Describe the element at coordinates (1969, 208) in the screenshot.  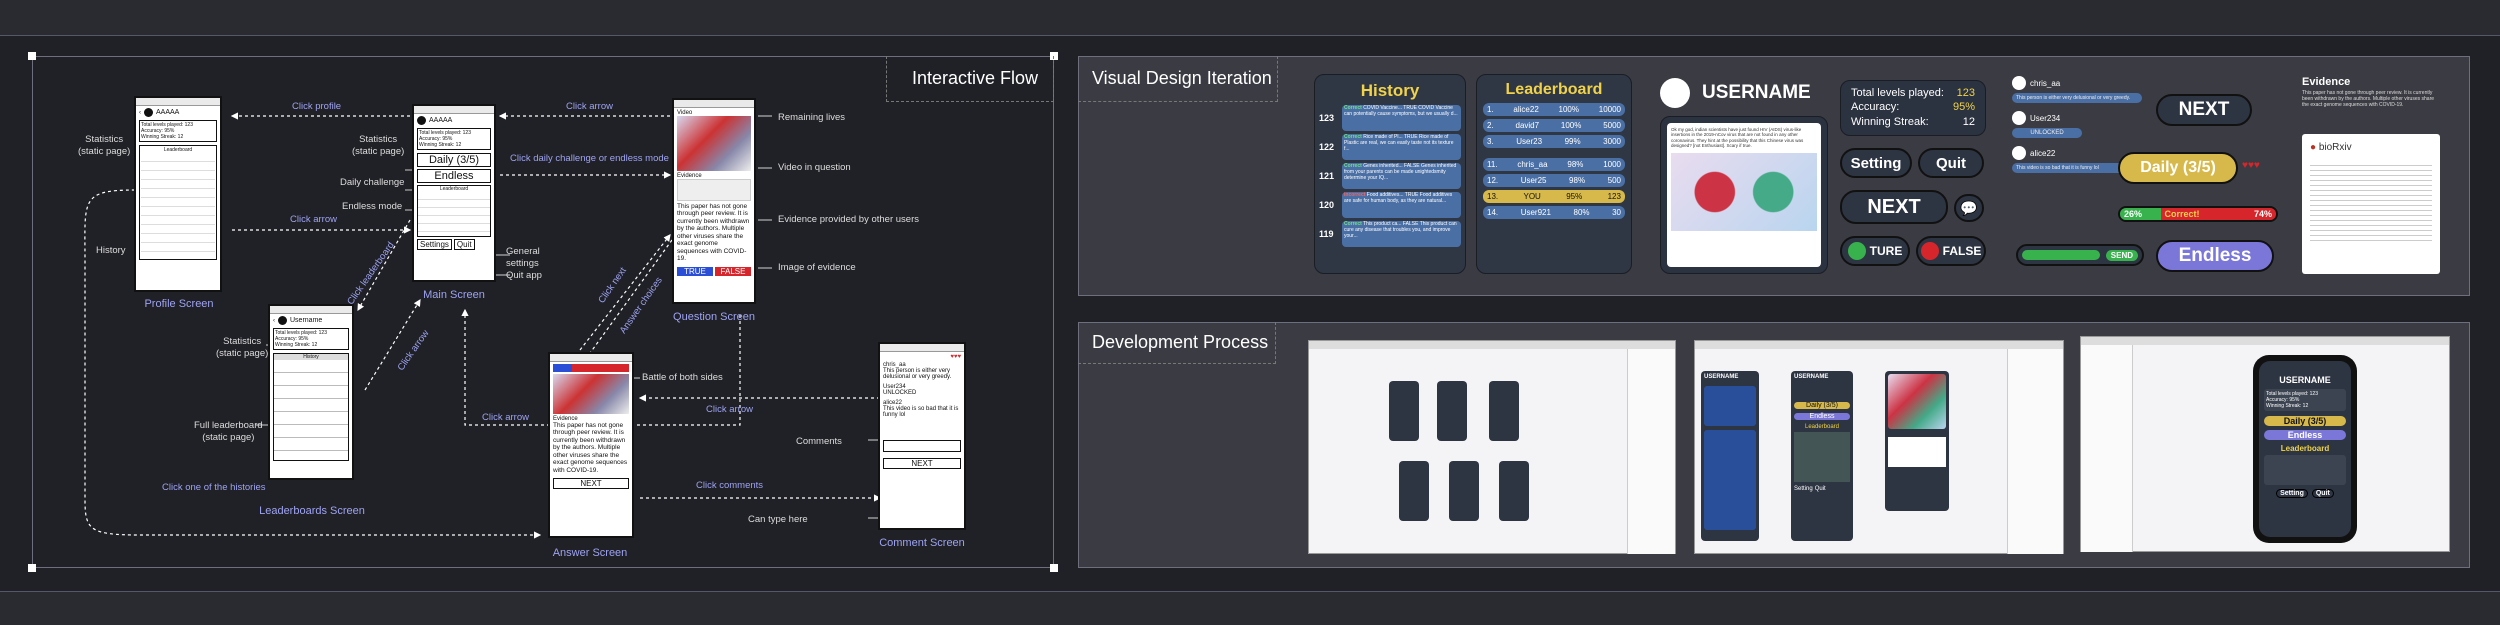
I see `chat-icon: 💬` at that location.